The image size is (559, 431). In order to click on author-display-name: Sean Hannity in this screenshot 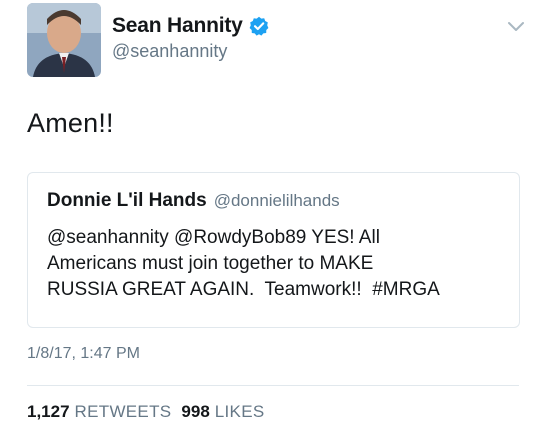, I will do `click(177, 26)`.